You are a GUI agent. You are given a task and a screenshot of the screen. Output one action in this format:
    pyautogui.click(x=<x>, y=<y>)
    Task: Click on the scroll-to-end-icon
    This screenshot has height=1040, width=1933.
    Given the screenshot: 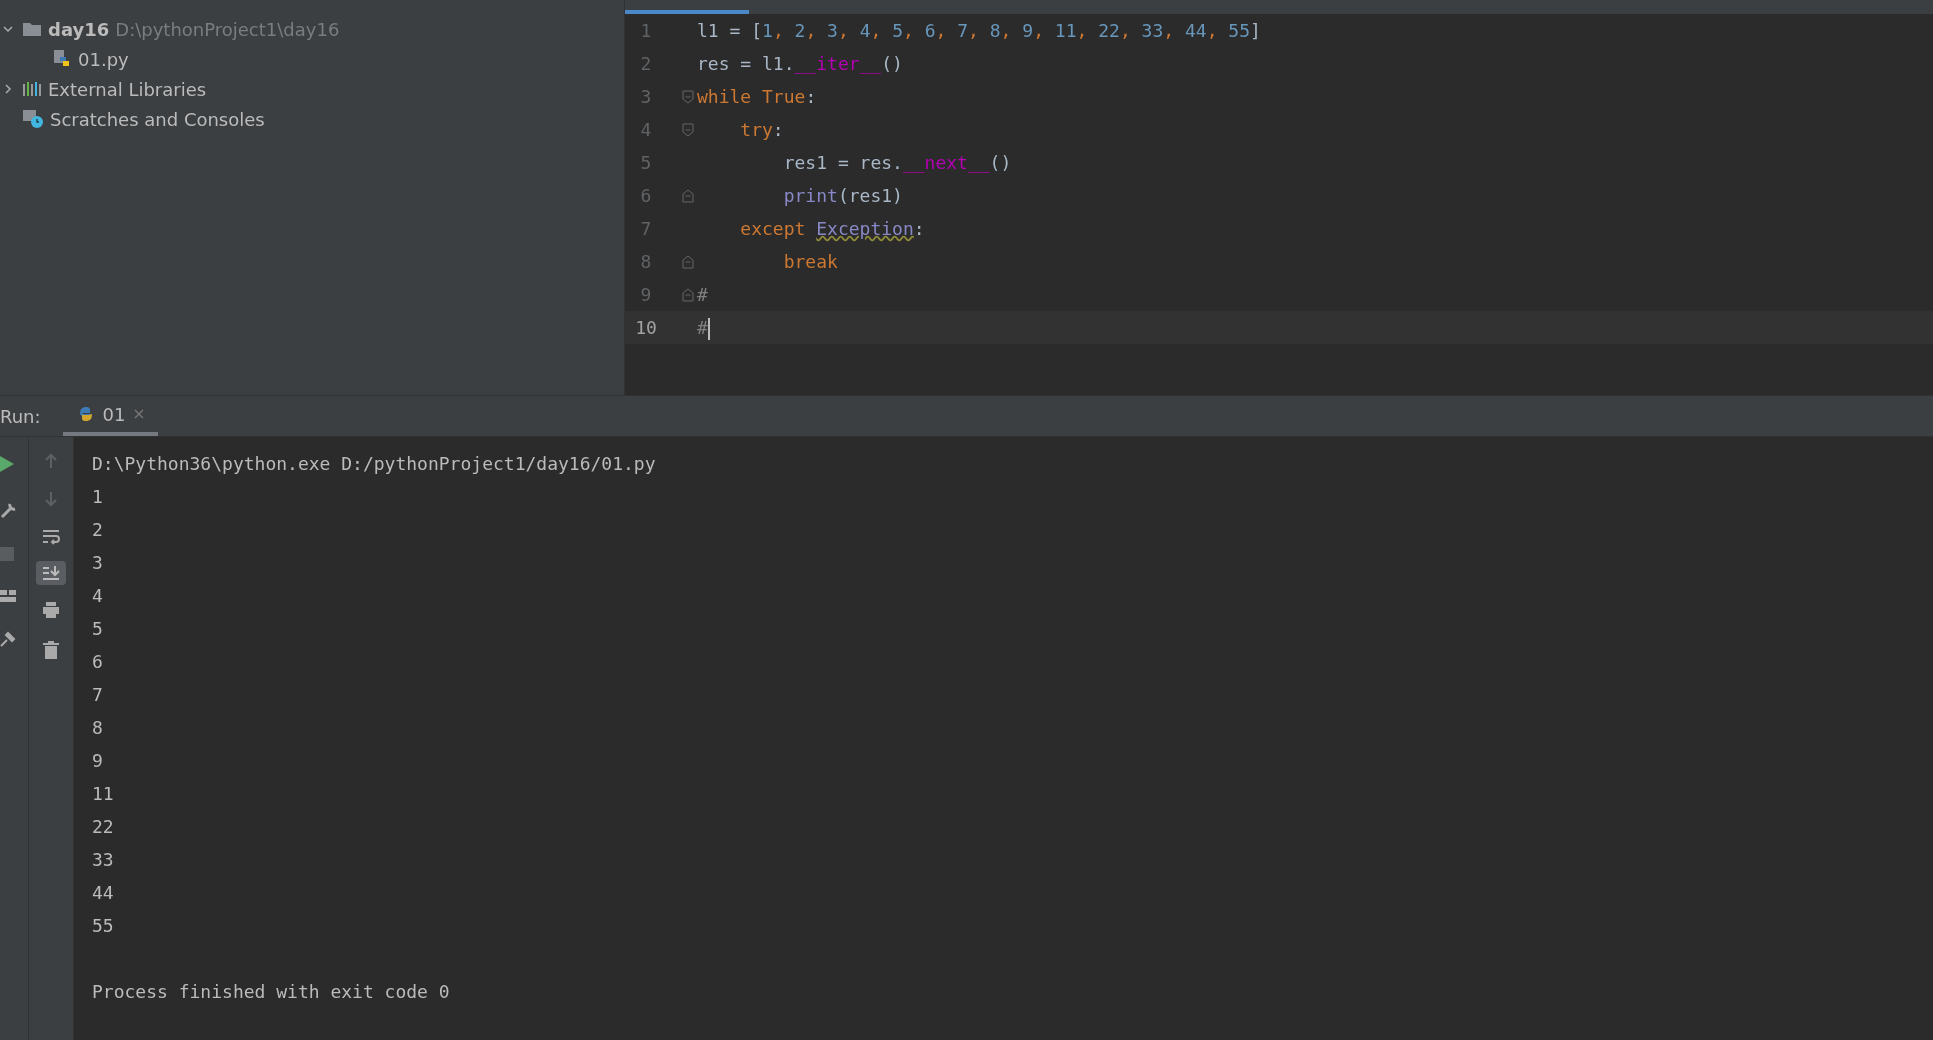 What is the action you would take?
    pyautogui.click(x=51, y=573)
    